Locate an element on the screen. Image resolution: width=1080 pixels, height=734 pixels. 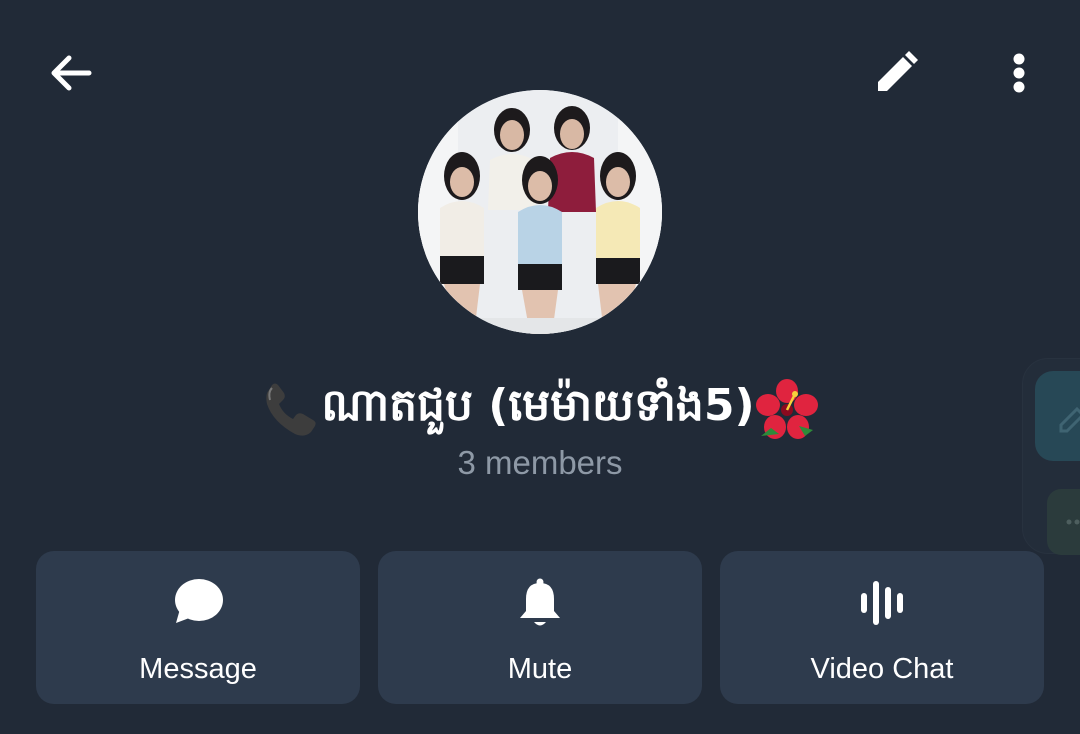
side-edit-button is located at coordinates (1057, 416).